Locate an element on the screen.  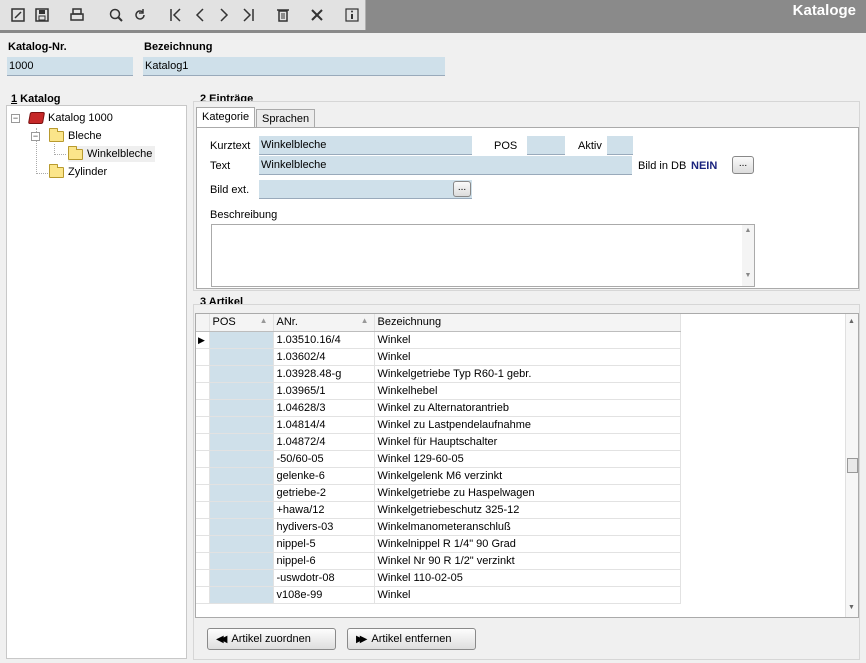
cell-anr: +hawa/12 is located at coordinates (324, 510).